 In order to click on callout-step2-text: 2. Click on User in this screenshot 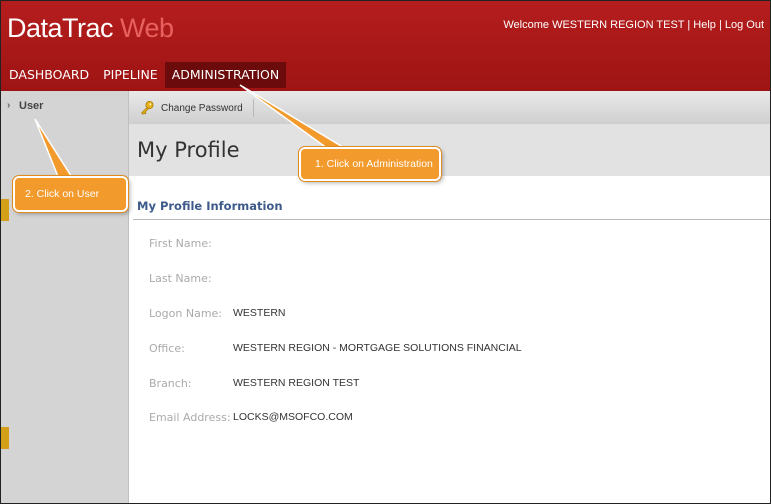, I will do `click(62, 194)`.